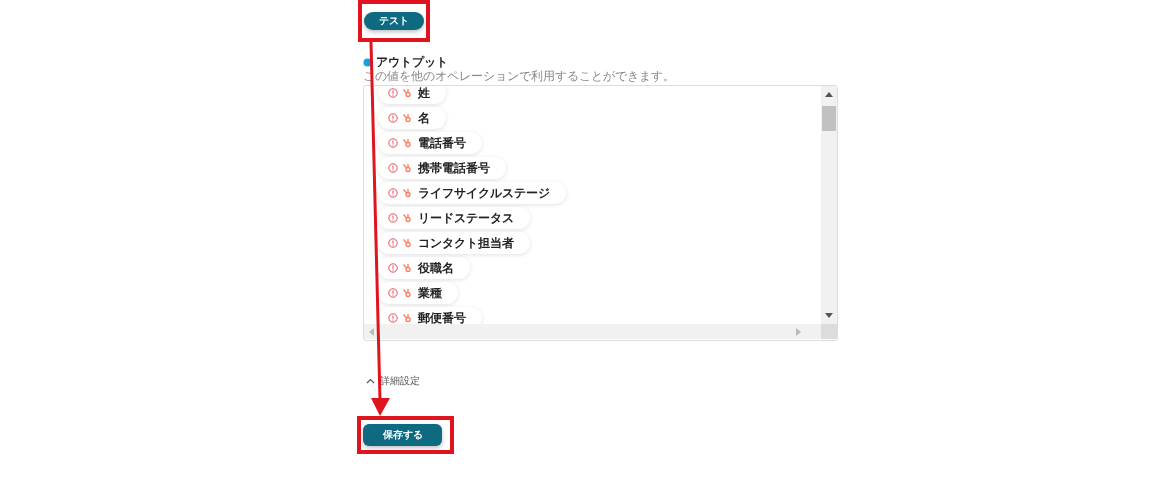 The height and width of the screenshot is (482, 1151). Describe the element at coordinates (442, 168) in the screenshot. I see `output-item: 携帯電話番号` at that location.